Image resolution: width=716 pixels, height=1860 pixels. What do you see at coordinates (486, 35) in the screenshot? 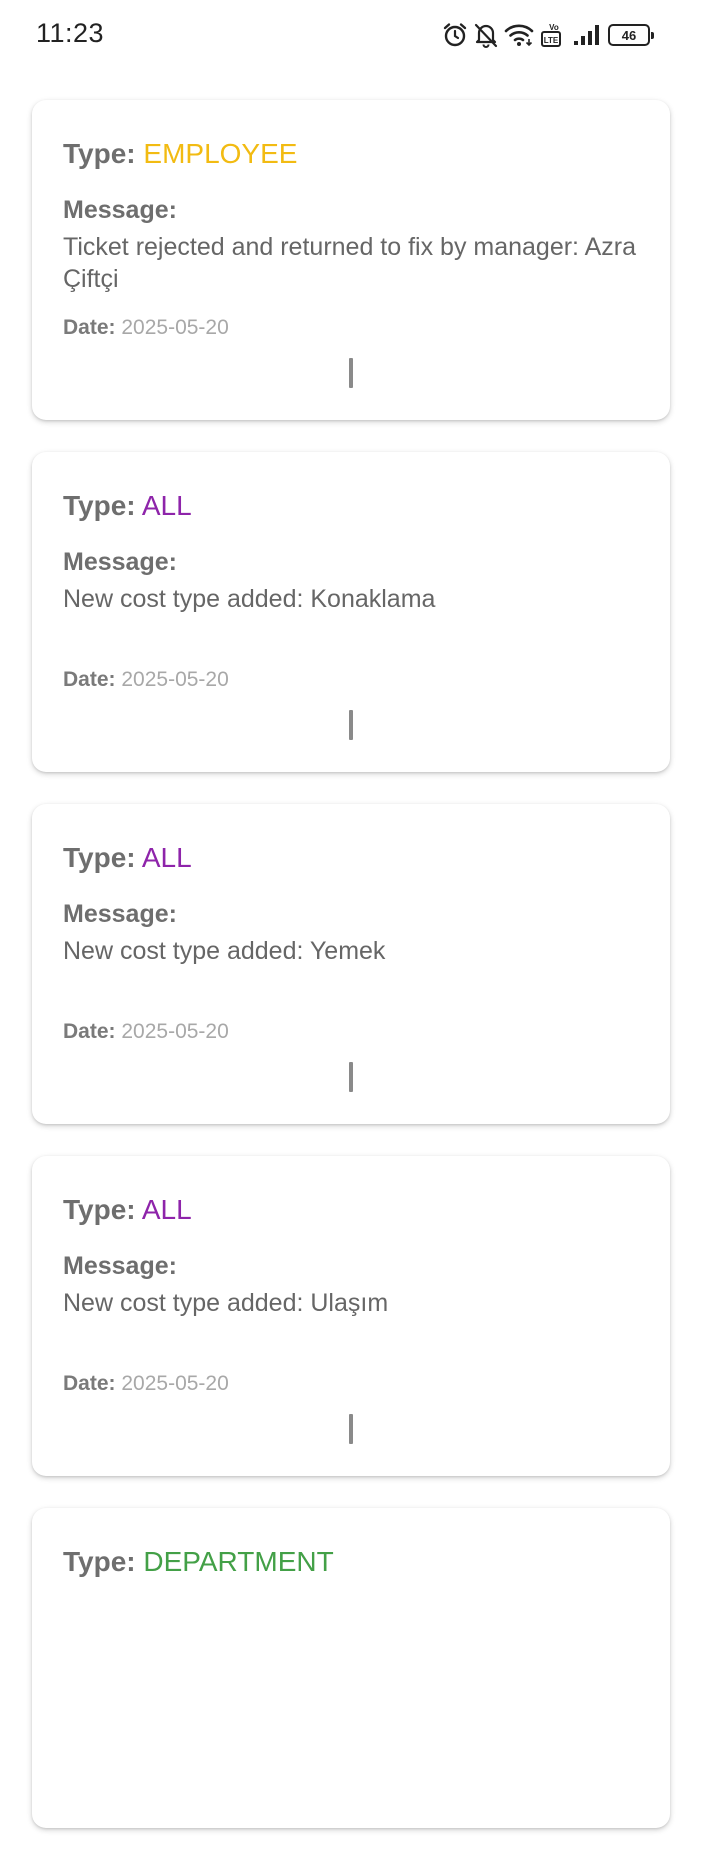
I see `notifications-off-icon` at bounding box center [486, 35].